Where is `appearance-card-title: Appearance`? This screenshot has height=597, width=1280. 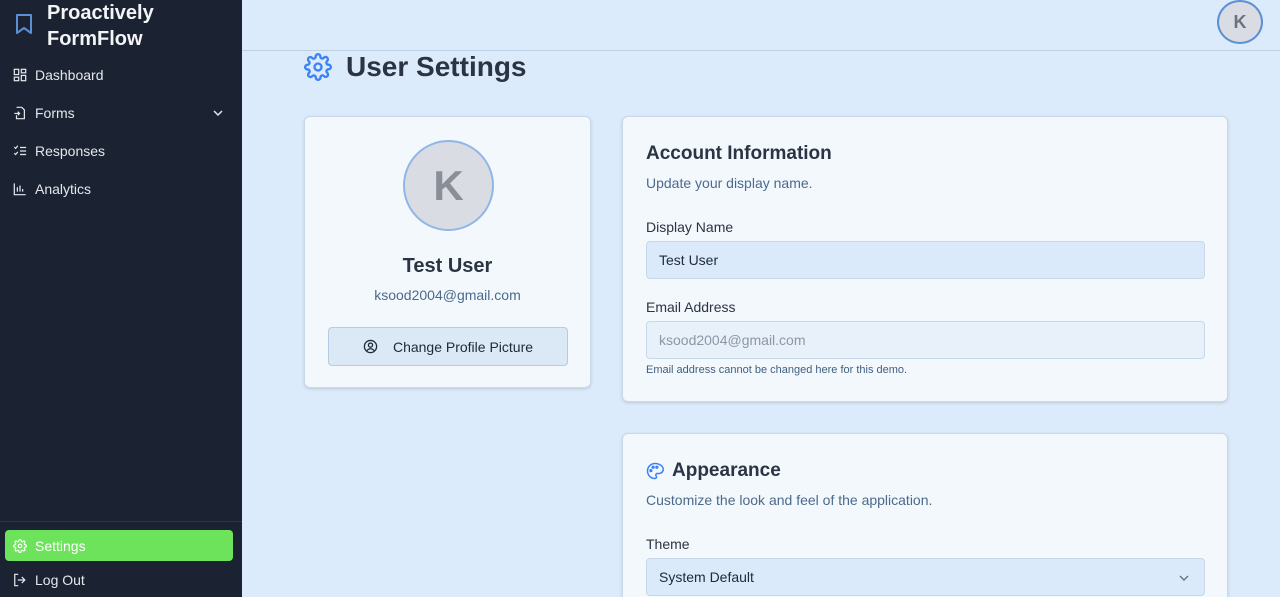 appearance-card-title: Appearance is located at coordinates (713, 471).